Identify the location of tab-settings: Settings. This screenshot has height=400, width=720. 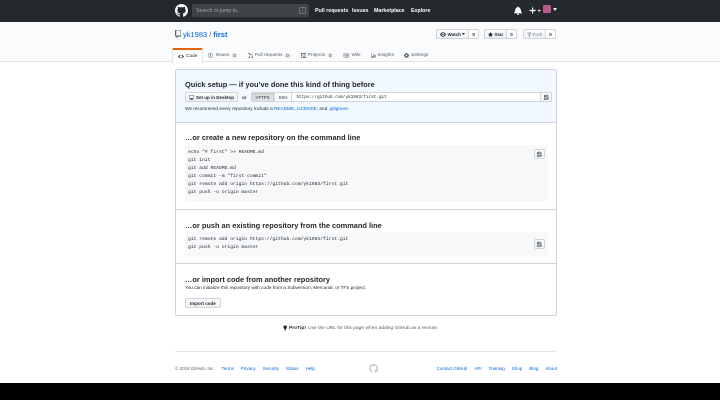
(416, 55).